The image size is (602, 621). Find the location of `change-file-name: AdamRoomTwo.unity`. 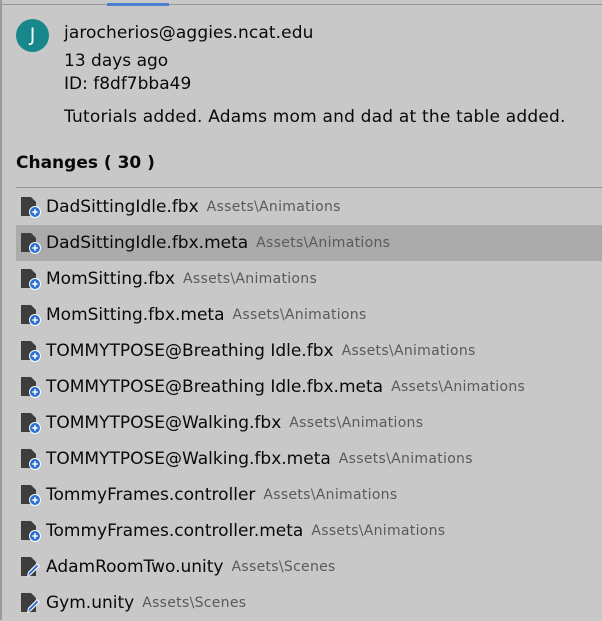

change-file-name: AdamRoomTwo.unity is located at coordinates (135, 567).